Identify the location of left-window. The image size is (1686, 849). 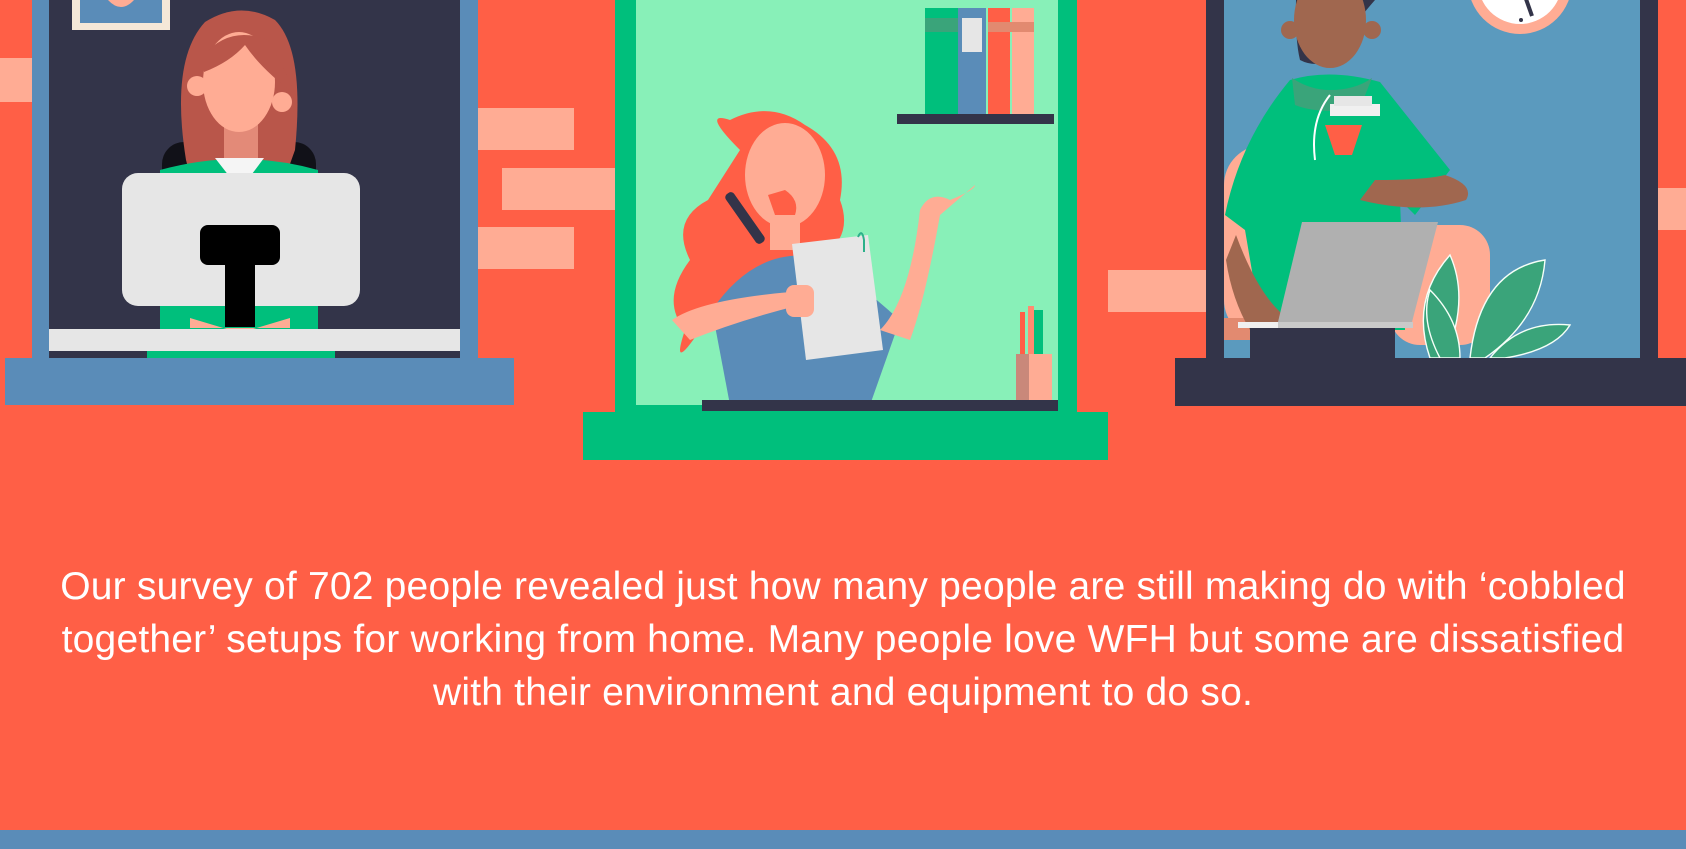
(259, 202).